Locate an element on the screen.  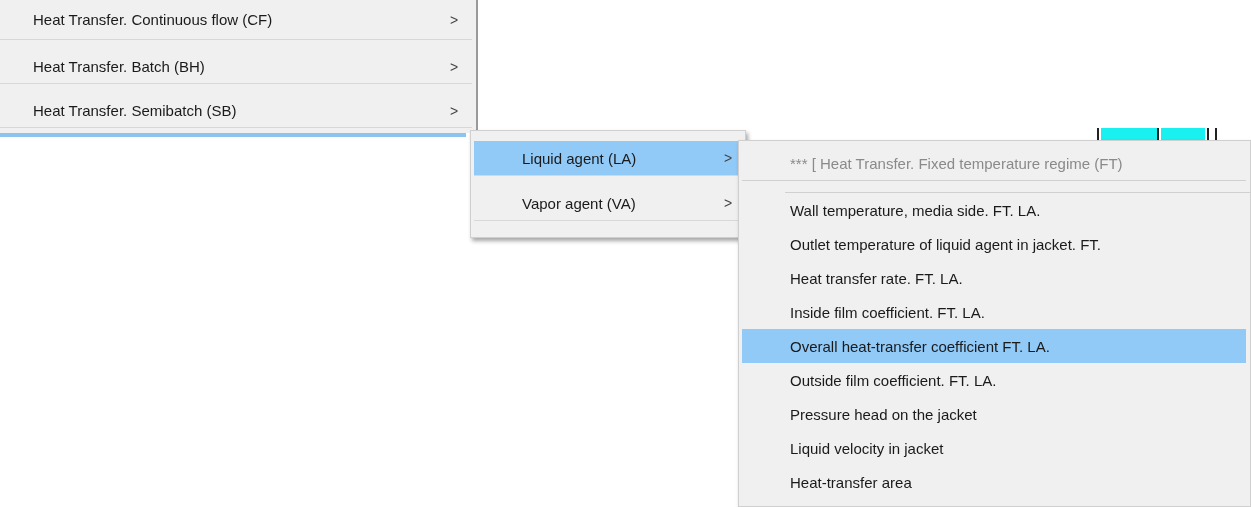
menu-item: Inside film coefficient. FT. LA. is located at coordinates (994, 312).